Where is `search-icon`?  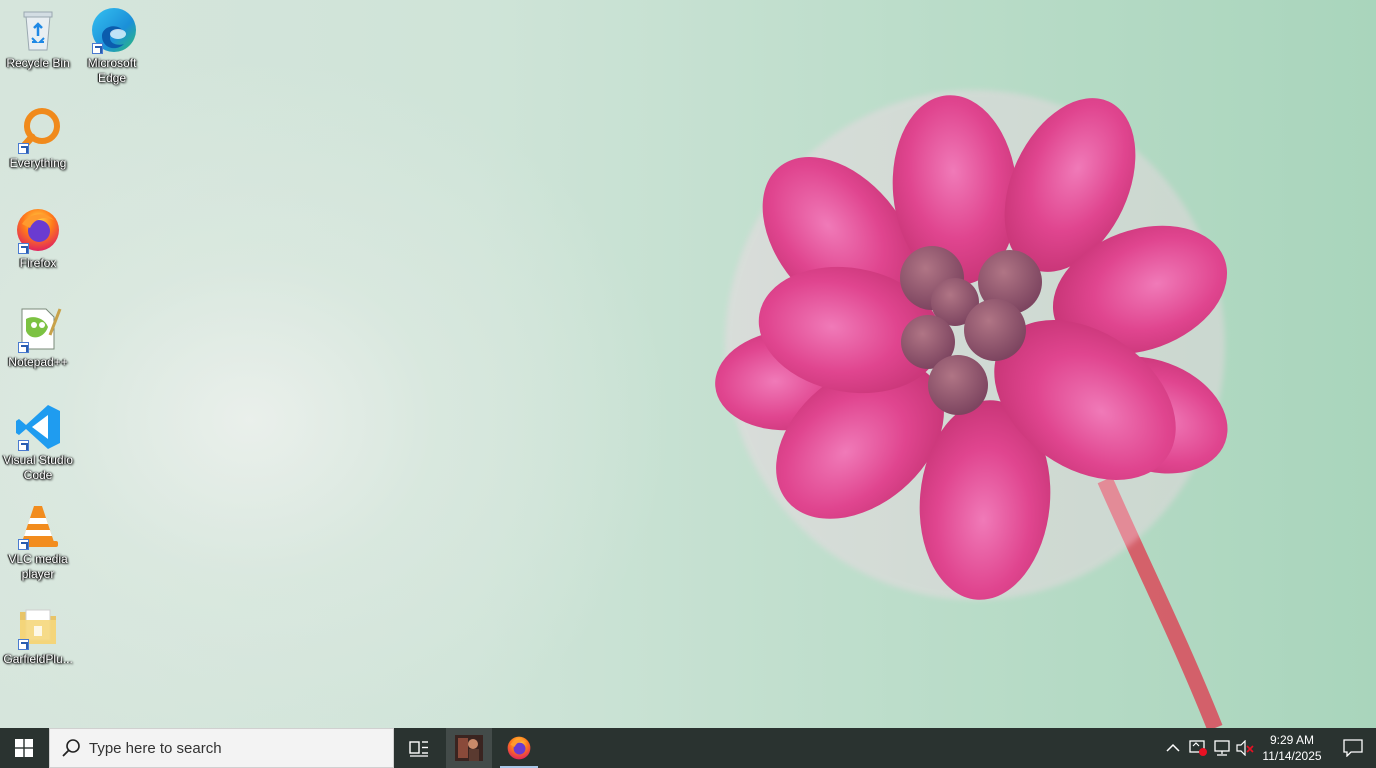 search-icon is located at coordinates (71, 748).